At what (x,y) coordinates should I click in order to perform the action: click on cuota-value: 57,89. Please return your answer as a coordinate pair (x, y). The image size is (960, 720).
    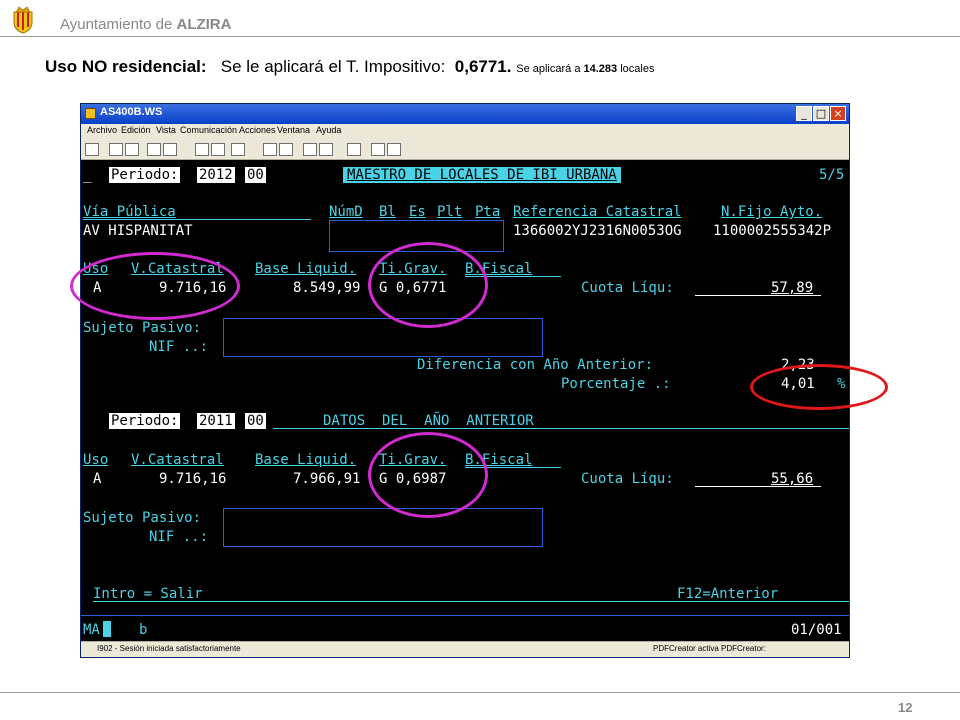
    Looking at the image, I should click on (792, 288).